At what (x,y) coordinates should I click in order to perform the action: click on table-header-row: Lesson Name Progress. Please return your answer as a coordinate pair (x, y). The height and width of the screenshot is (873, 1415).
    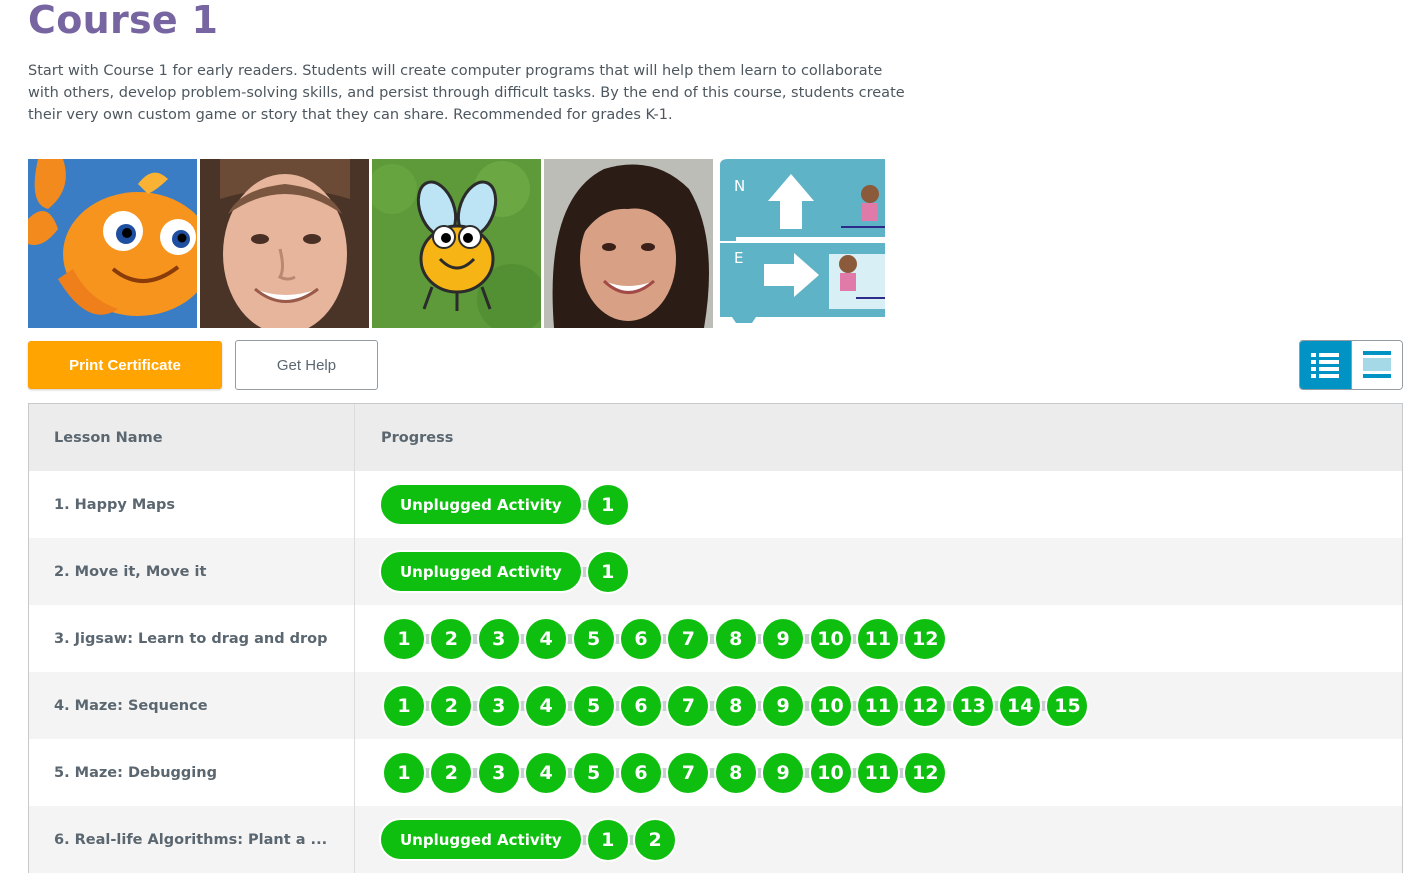
    Looking at the image, I should click on (715, 437).